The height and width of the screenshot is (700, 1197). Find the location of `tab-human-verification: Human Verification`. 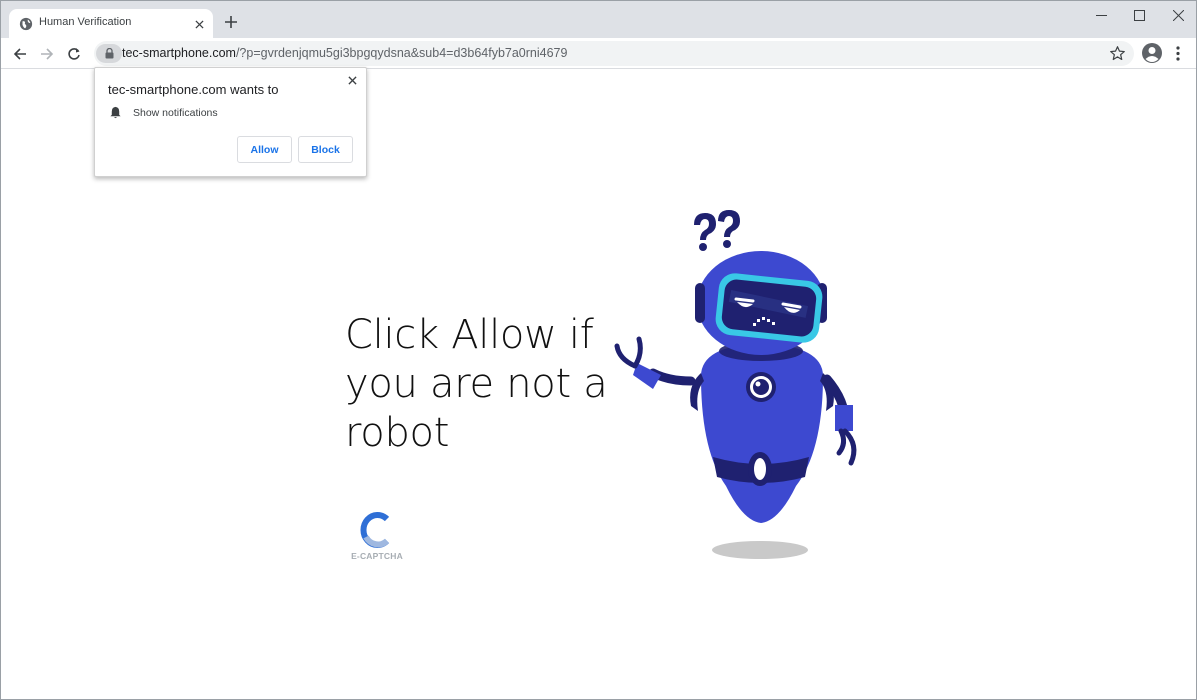

tab-human-verification: Human Verification is located at coordinates (111, 23).